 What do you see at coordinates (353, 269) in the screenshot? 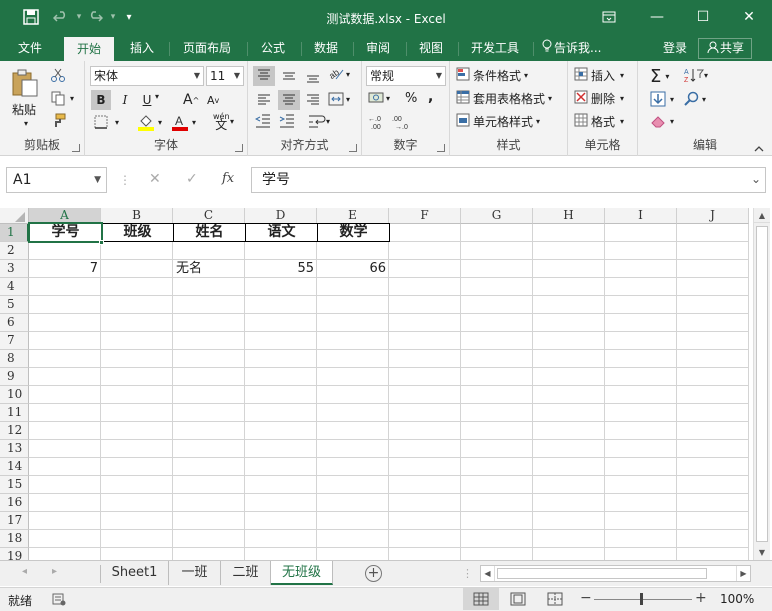
I see `cell-E3: 66` at bounding box center [353, 269].